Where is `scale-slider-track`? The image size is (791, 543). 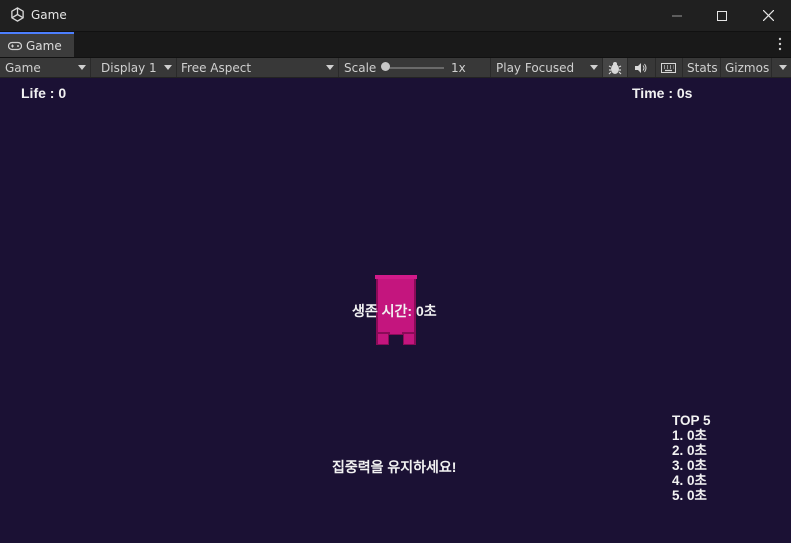 scale-slider-track is located at coordinates (415, 68).